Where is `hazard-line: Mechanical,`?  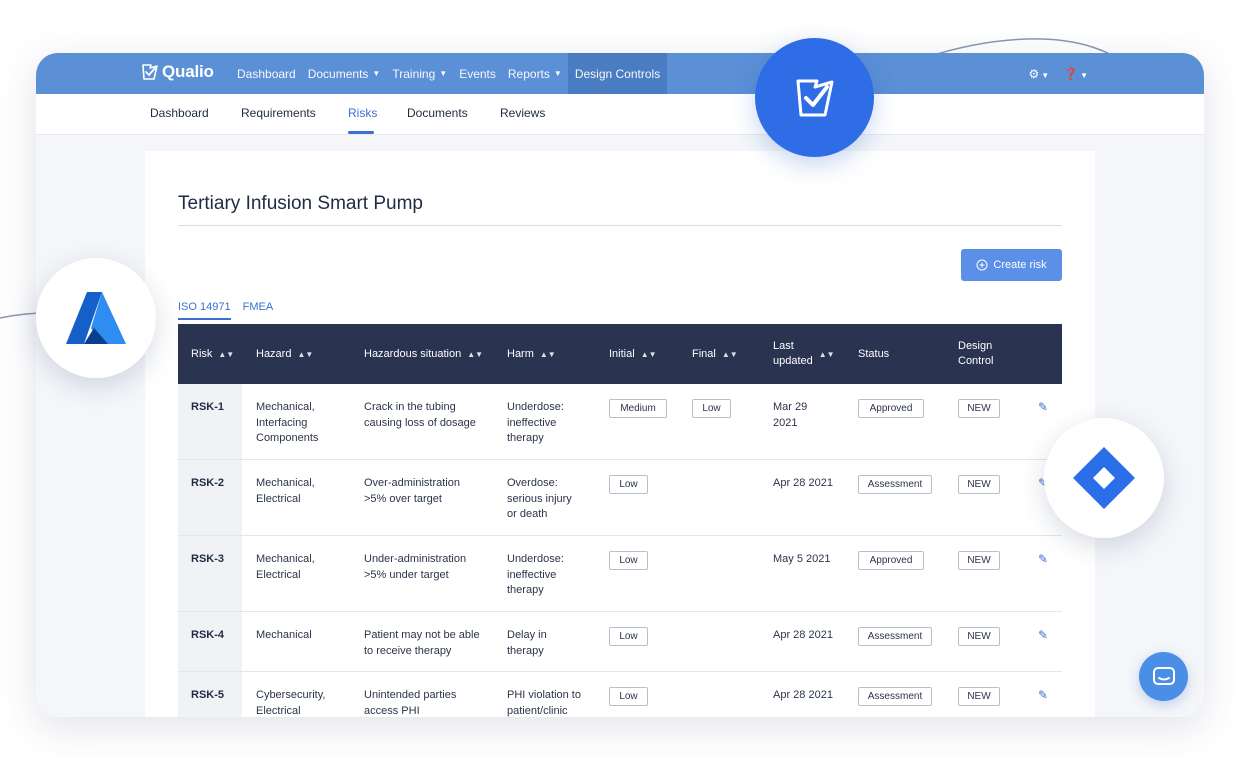
hazard-line: Mechanical, is located at coordinates (285, 407).